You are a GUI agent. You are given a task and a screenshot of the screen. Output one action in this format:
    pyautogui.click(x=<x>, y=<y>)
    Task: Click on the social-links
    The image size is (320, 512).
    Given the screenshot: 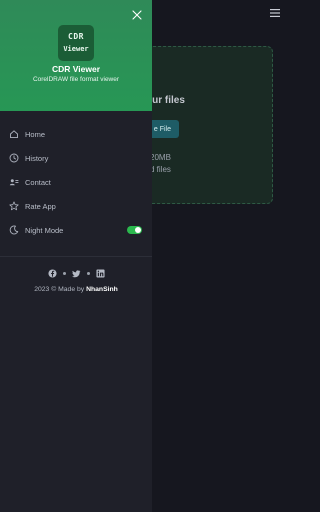 What is the action you would take?
    pyautogui.click(x=76, y=273)
    